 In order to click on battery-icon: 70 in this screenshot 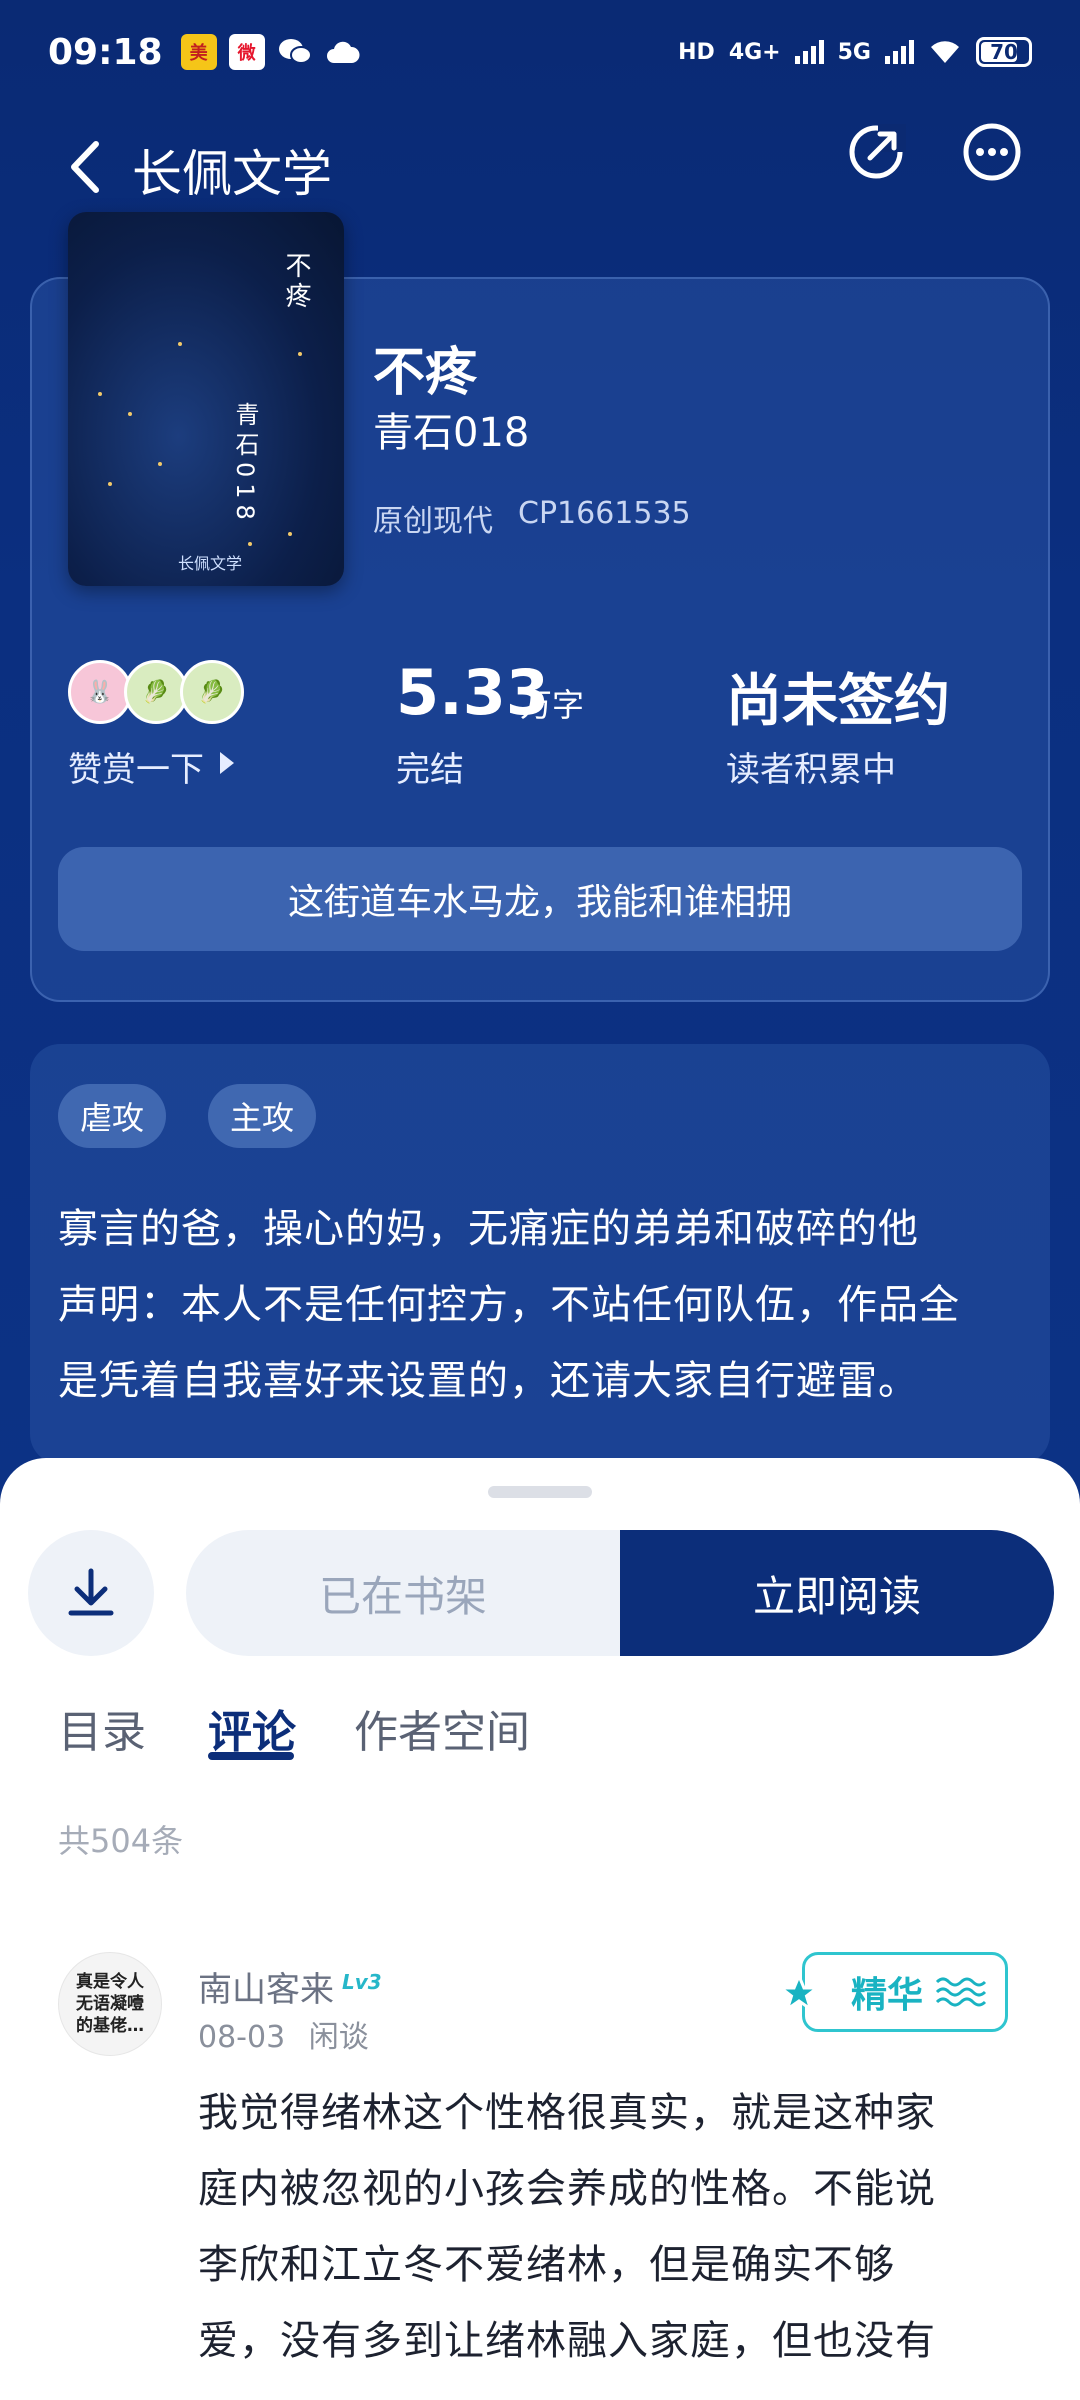, I will do `click(1004, 52)`.